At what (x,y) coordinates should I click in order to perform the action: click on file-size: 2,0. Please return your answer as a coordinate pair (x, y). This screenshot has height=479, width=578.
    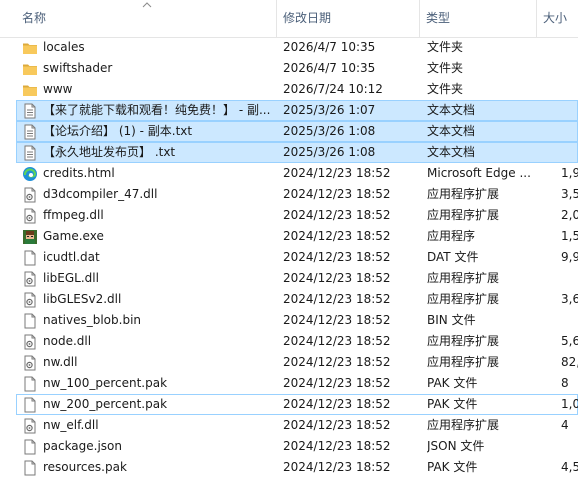
    Looking at the image, I should click on (569, 215).